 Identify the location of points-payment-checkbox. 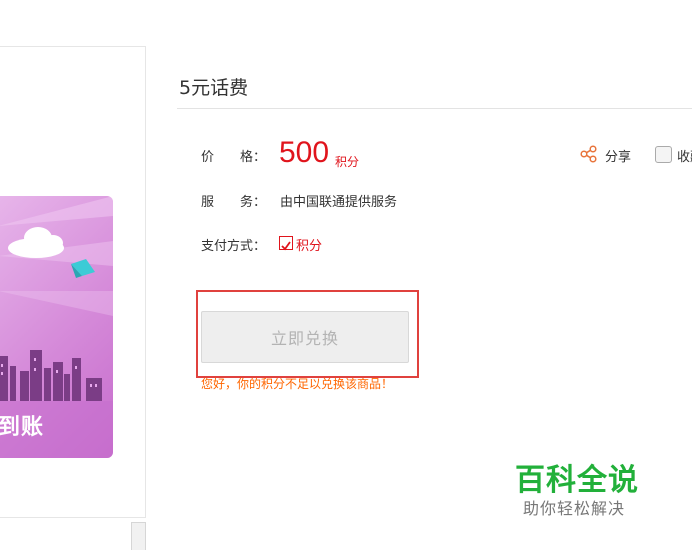
(286, 243).